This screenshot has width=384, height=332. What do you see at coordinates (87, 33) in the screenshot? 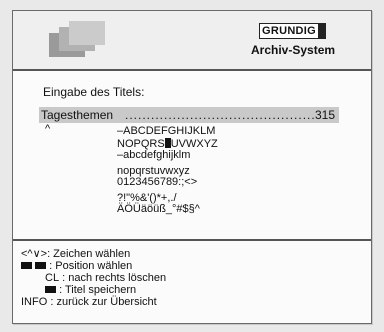
I see `logo-square` at bounding box center [87, 33].